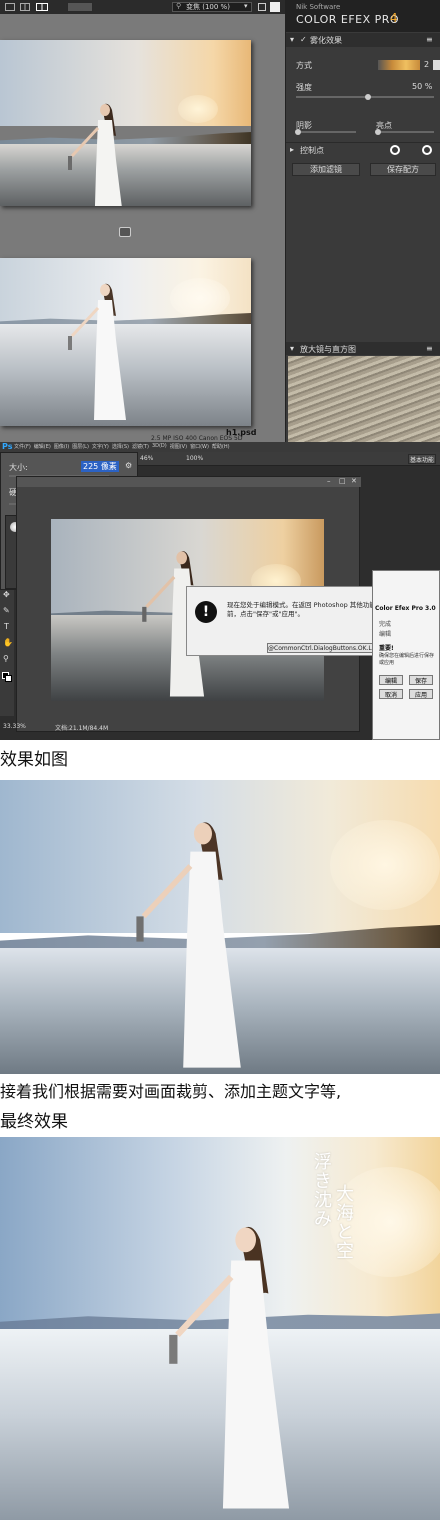  Describe the element at coordinates (326, 40) in the screenshot. I see `filter-name: 雾化效果` at that location.